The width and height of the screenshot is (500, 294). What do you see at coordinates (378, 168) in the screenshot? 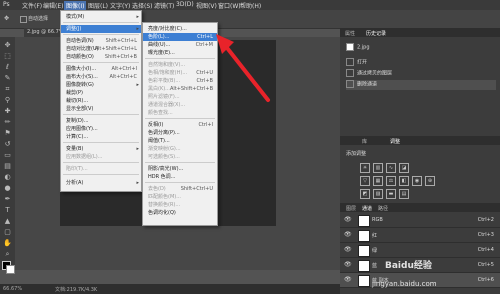
I see `levels-adjust-icon: ▥` at bounding box center [378, 168].